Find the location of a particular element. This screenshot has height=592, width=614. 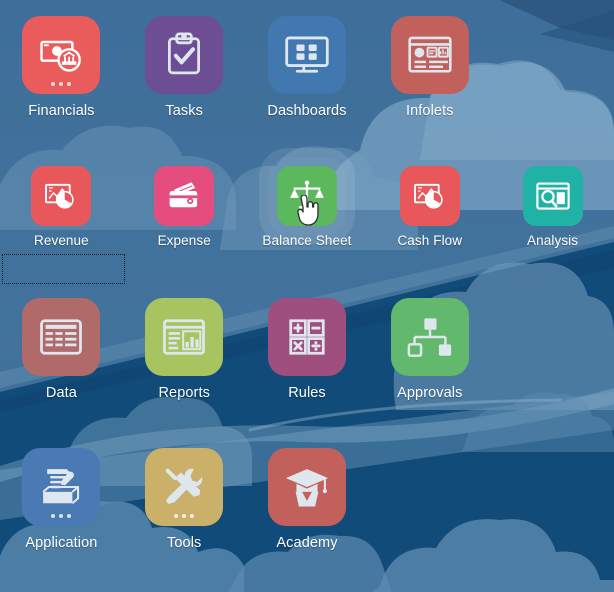

graduation-cap-icon is located at coordinates (306, 487).